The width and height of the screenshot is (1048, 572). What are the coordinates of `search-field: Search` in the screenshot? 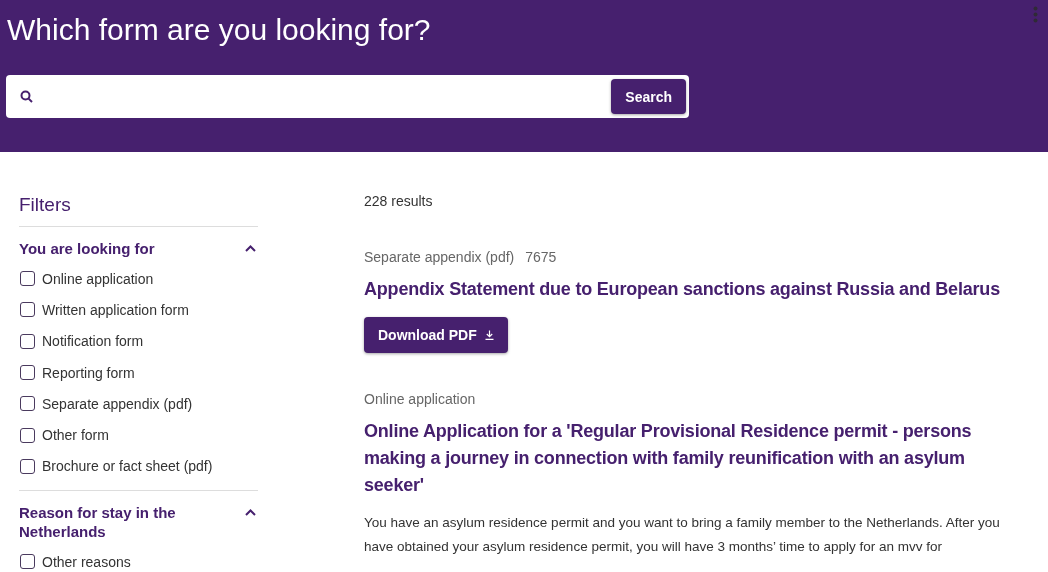 It's located at (347, 96).